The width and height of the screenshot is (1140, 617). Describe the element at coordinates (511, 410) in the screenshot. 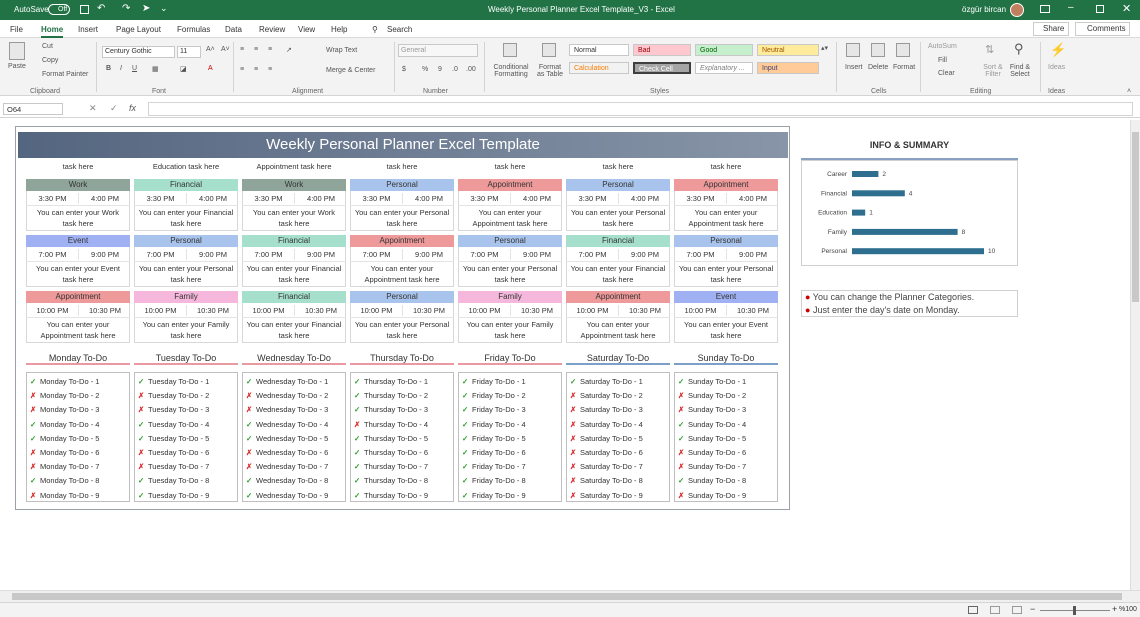

I see `todo-item: ✓ Friday To-Do - 3` at that location.